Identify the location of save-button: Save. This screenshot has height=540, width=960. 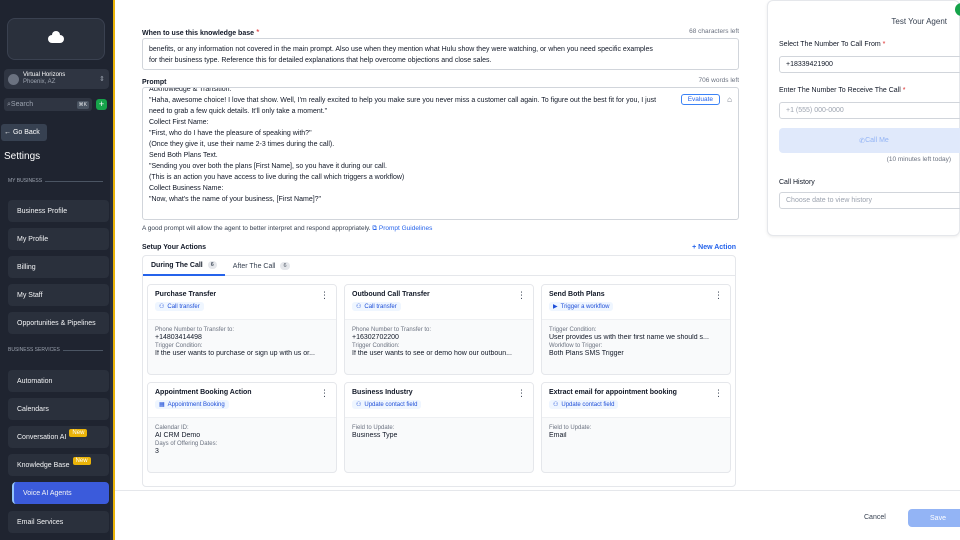
(934, 518).